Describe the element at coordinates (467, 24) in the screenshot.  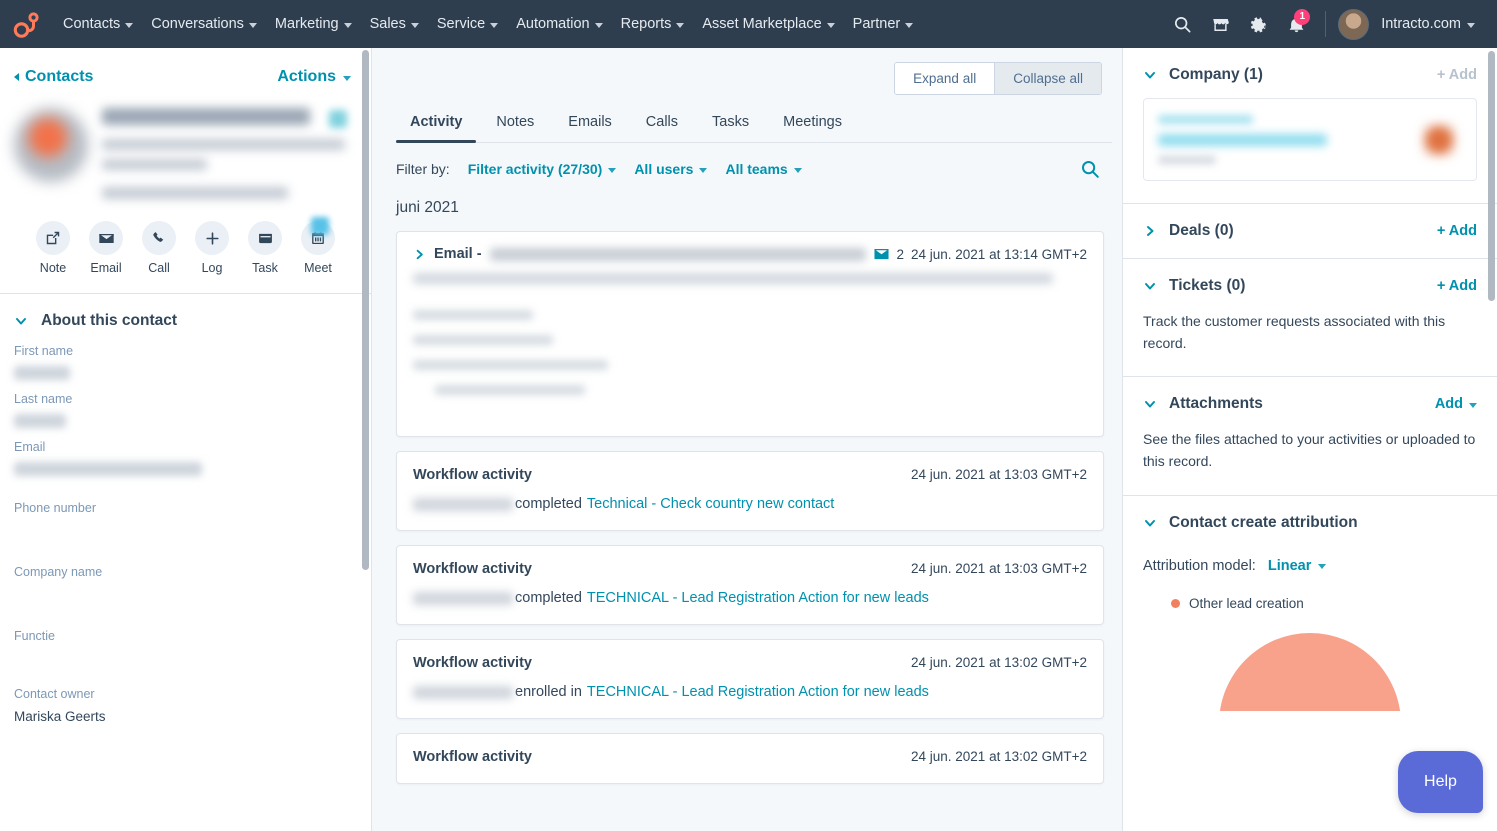
I see `nav-item-service: Service` at that location.